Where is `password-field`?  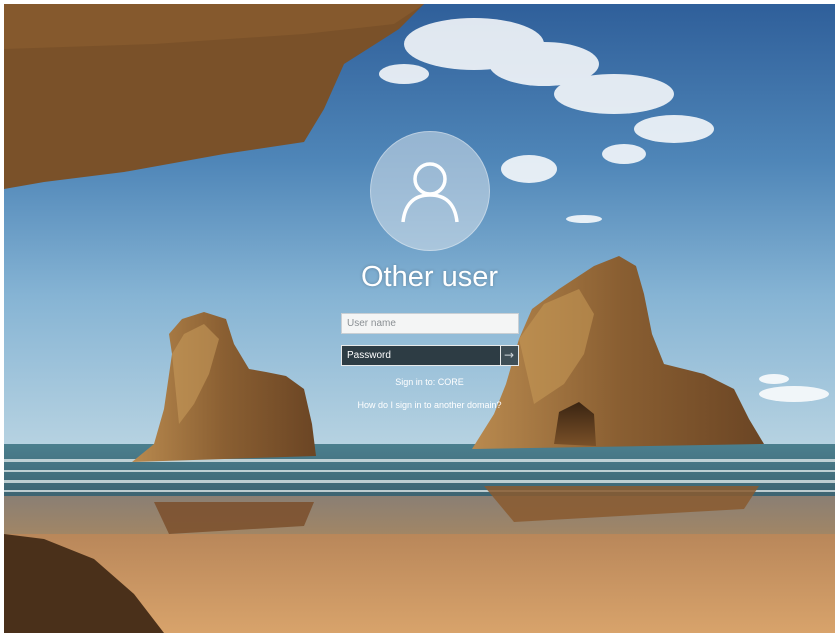 password-field is located at coordinates (421, 355).